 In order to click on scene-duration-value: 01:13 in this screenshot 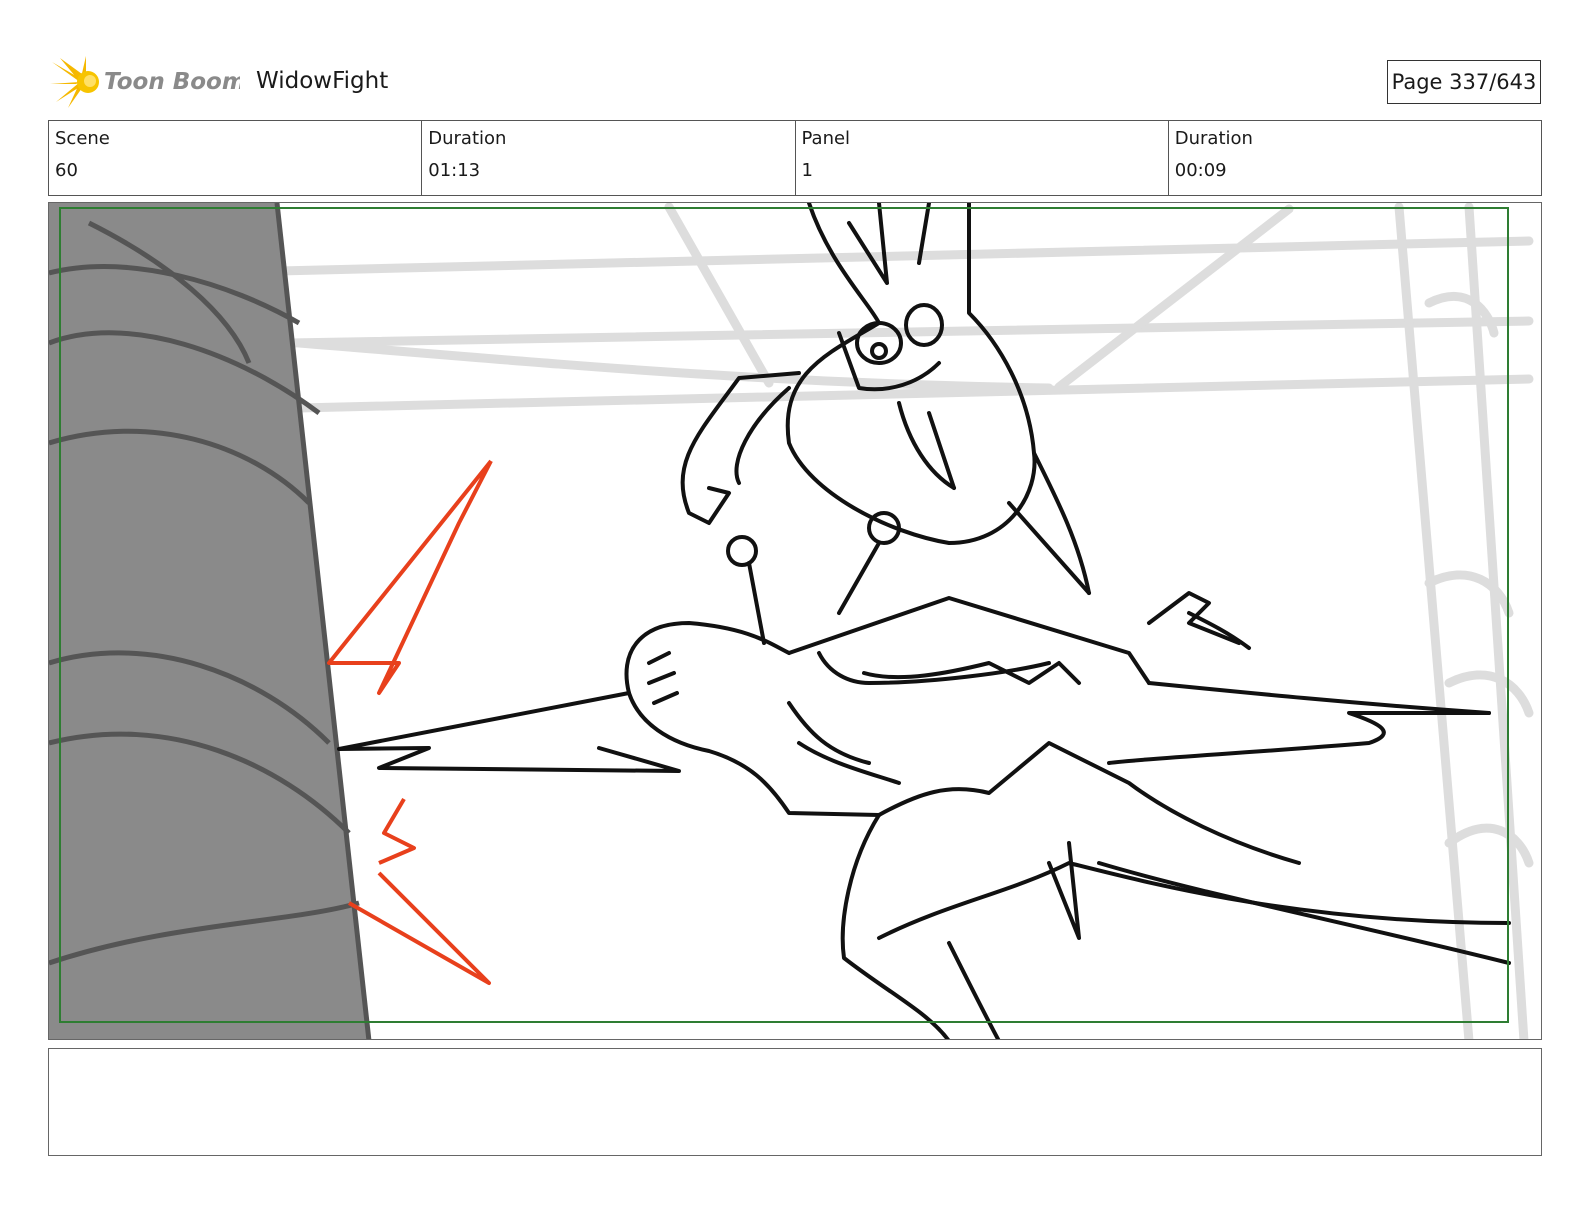, I will do `click(454, 170)`.